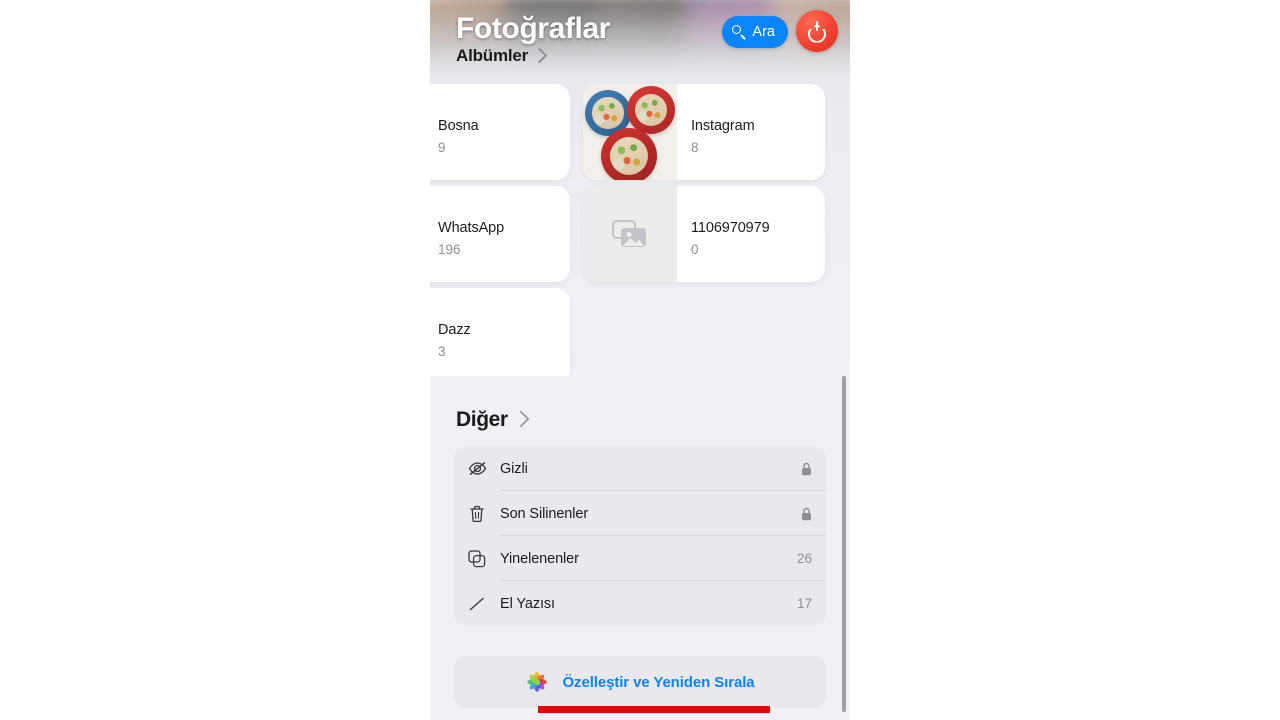  What do you see at coordinates (442, 351) in the screenshot?
I see `album-count: 3` at bounding box center [442, 351].